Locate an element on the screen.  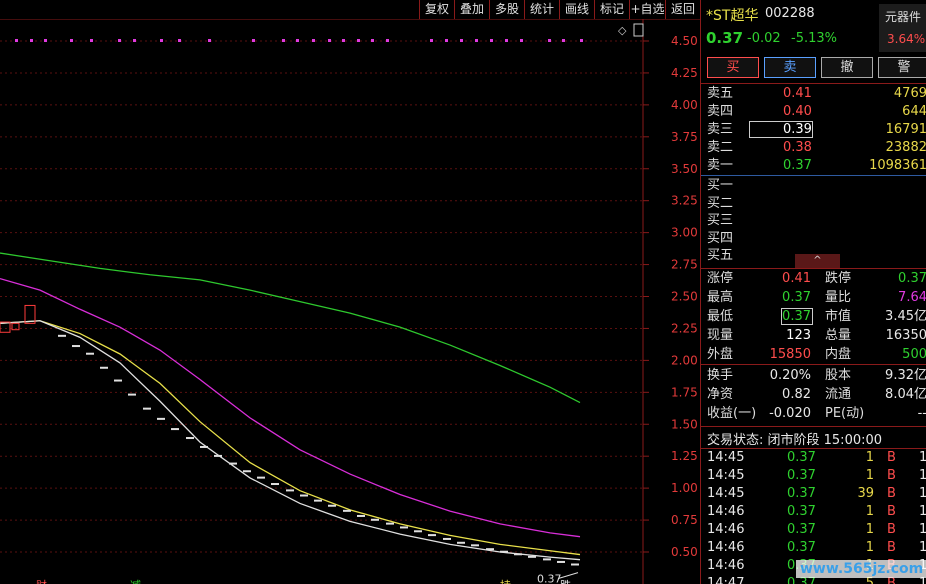
chevron-up-icon: ^ is located at coordinates (817, 261).